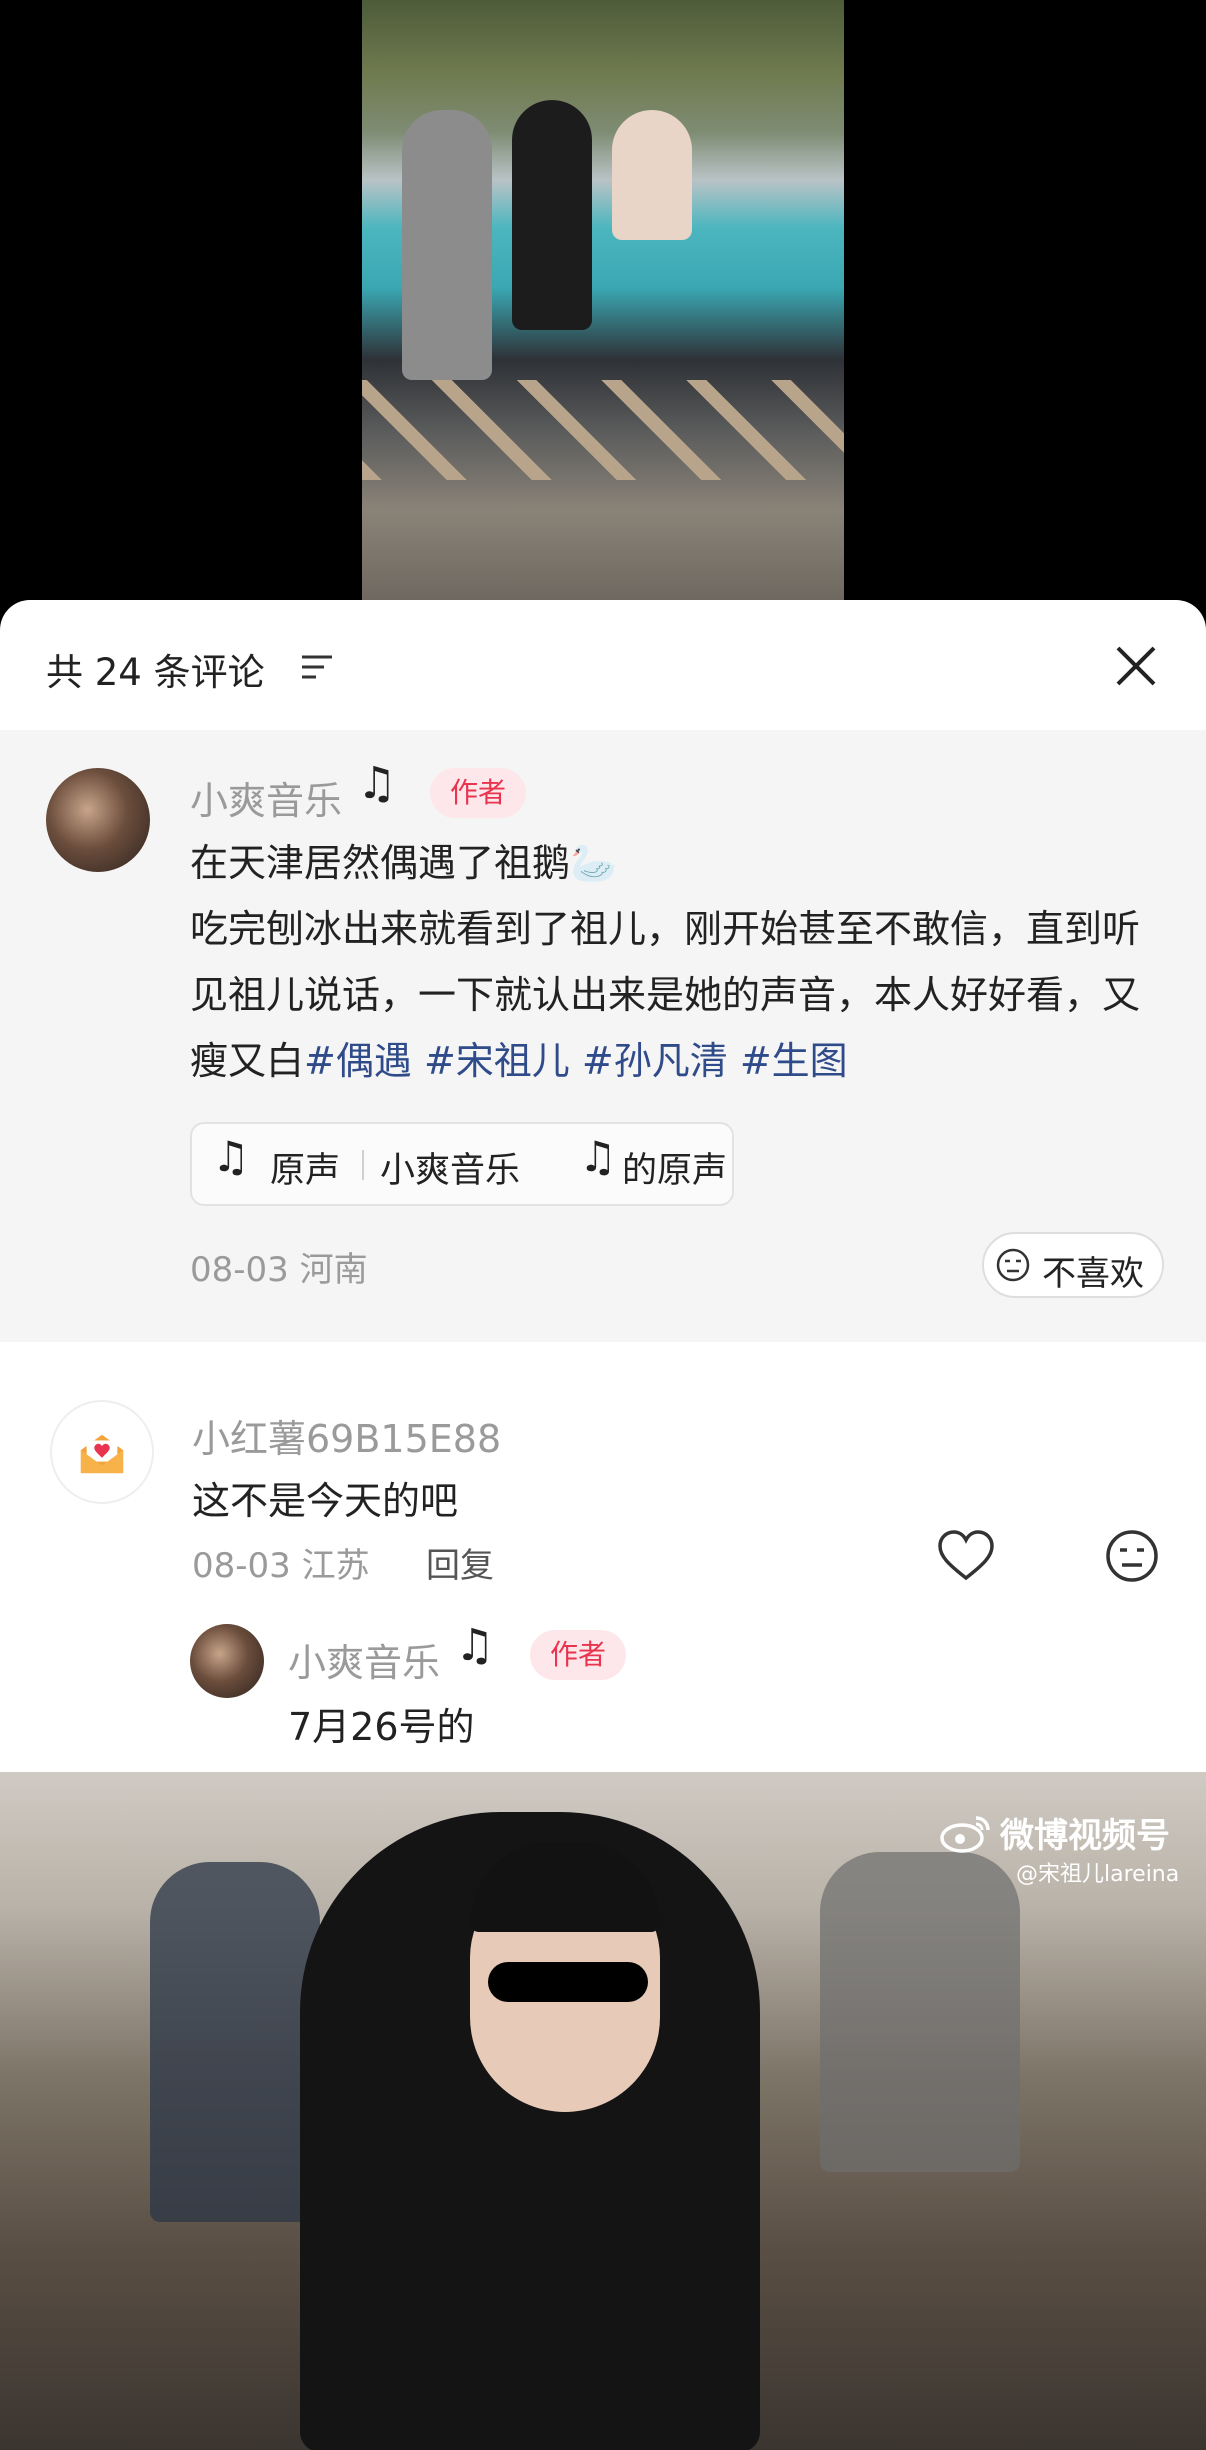 This screenshot has width=1206, height=2450. What do you see at coordinates (317, 667) in the screenshot?
I see `sort-icon` at bounding box center [317, 667].